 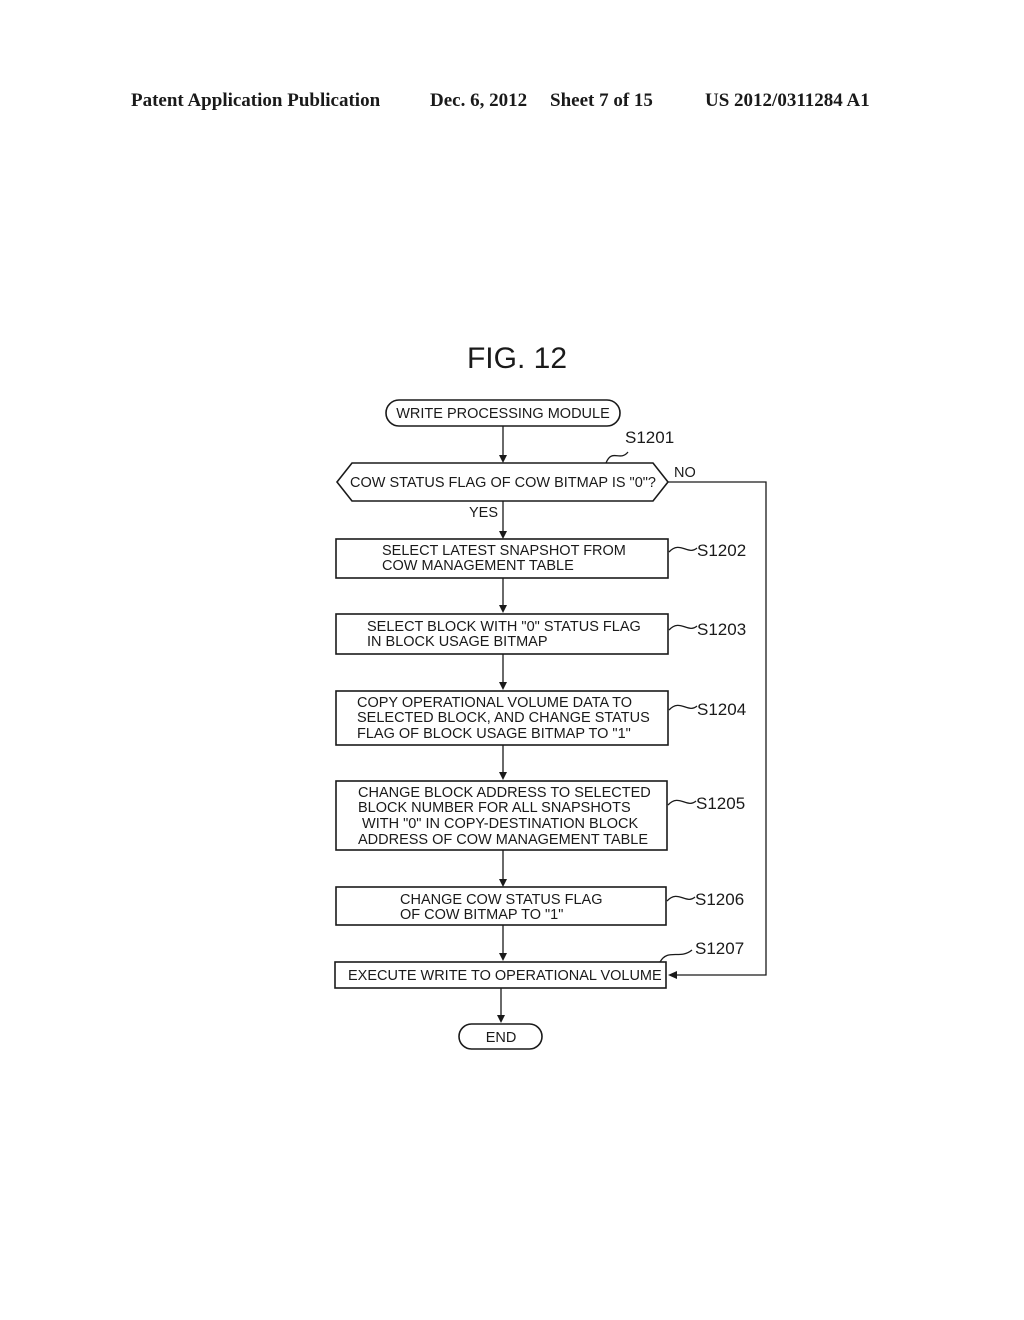 I want to click on step-label-s1203: S1203, so click(x=721, y=629).